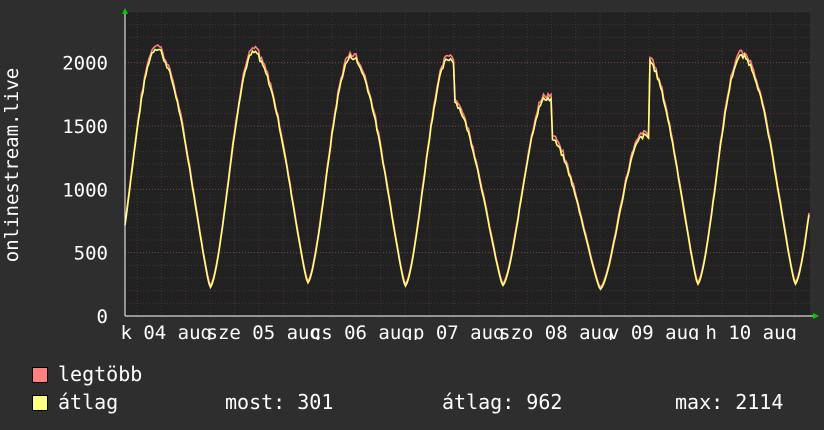  I want to click on x-tick-label: p 07 aug, so click(459, 331).